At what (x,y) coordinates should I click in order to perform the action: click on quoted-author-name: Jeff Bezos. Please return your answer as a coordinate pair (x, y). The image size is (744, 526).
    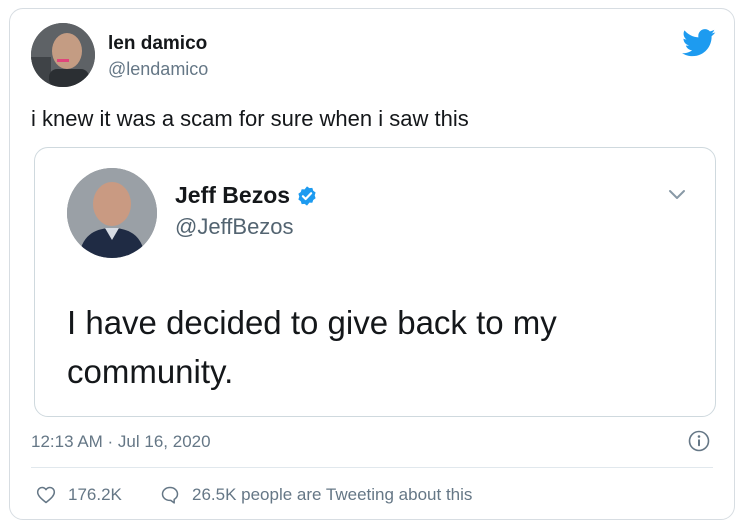
    Looking at the image, I should click on (232, 195).